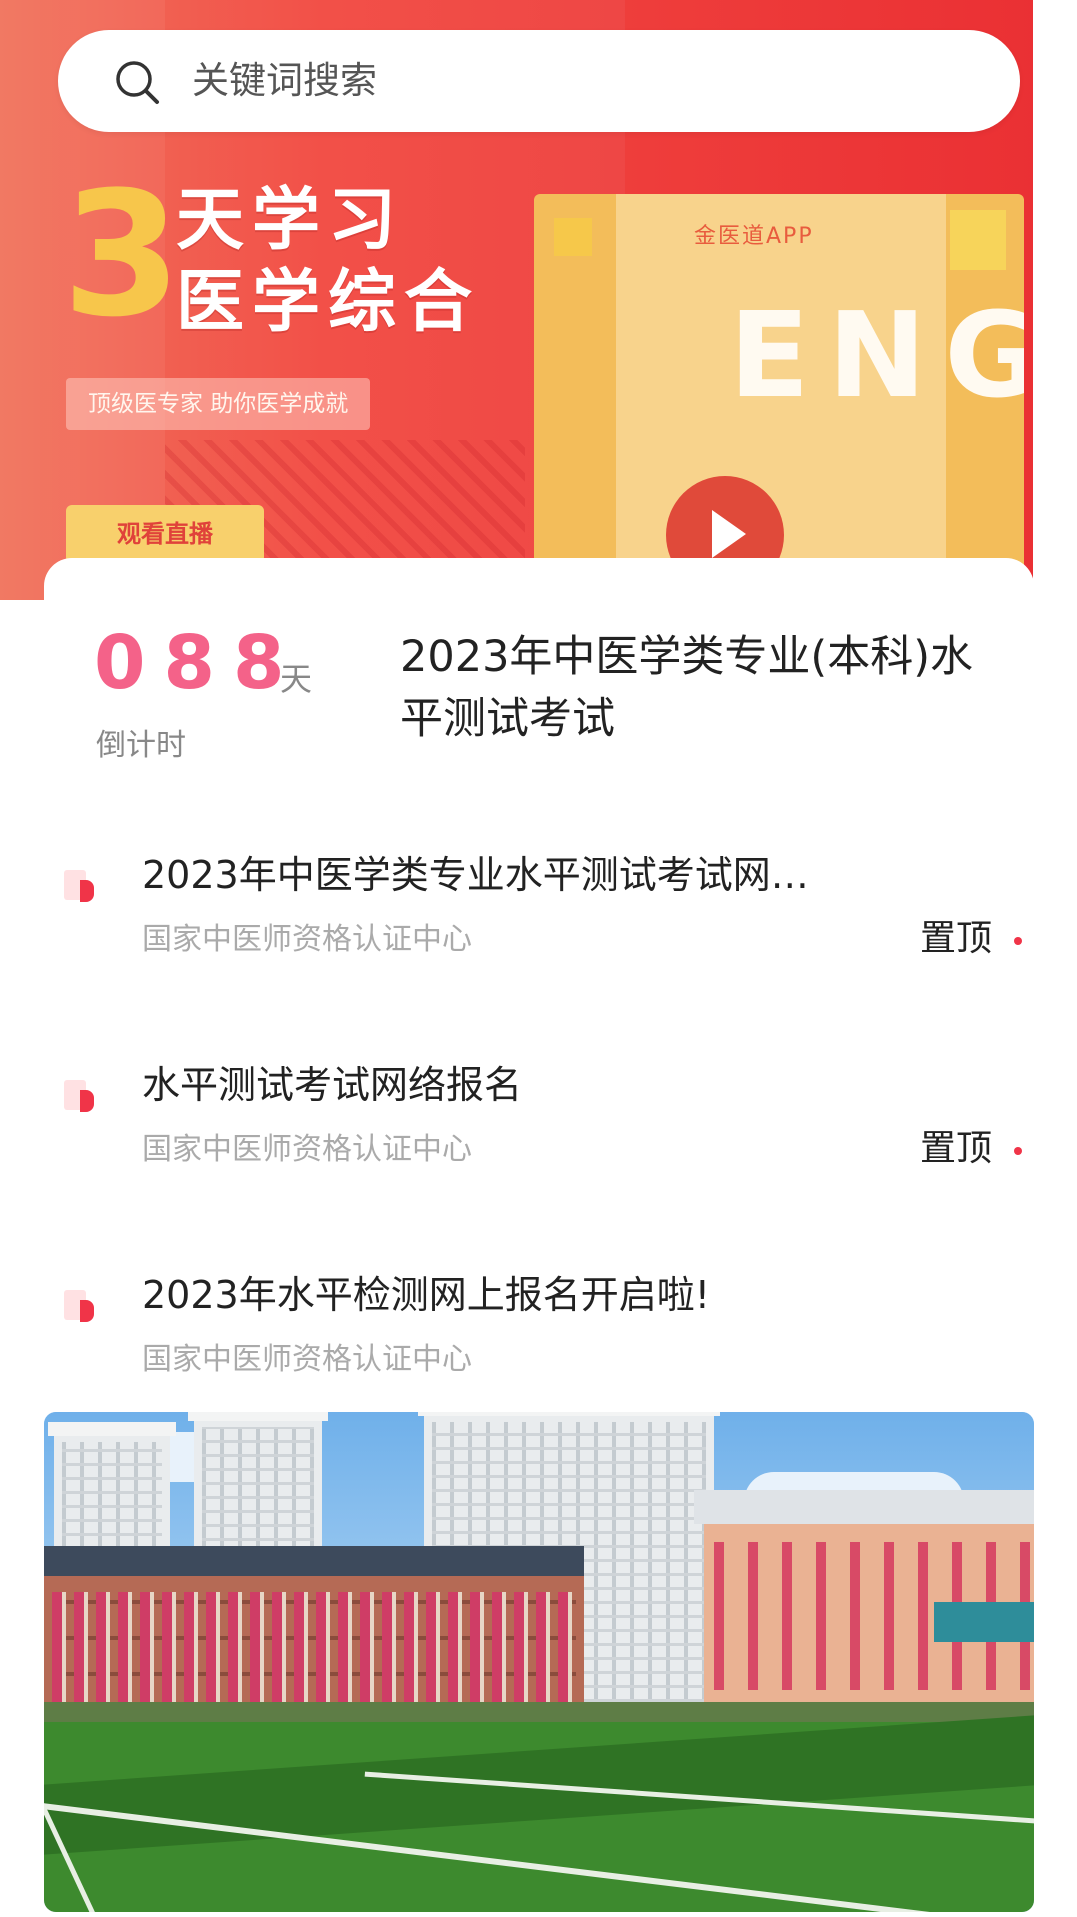 This screenshot has width=1077, height=1917. What do you see at coordinates (984, 1622) in the screenshot?
I see `photo-canopy` at bounding box center [984, 1622].